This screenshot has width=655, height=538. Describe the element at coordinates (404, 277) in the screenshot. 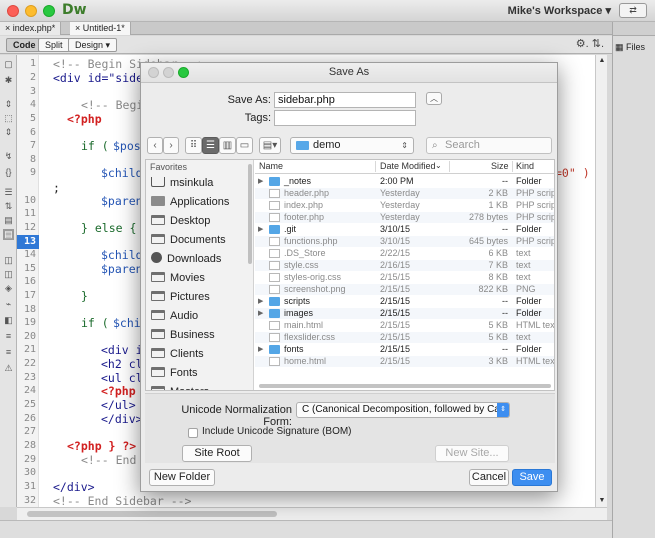

I see `file-row: styles-orig.css 2/15/15 8 KB text` at that location.